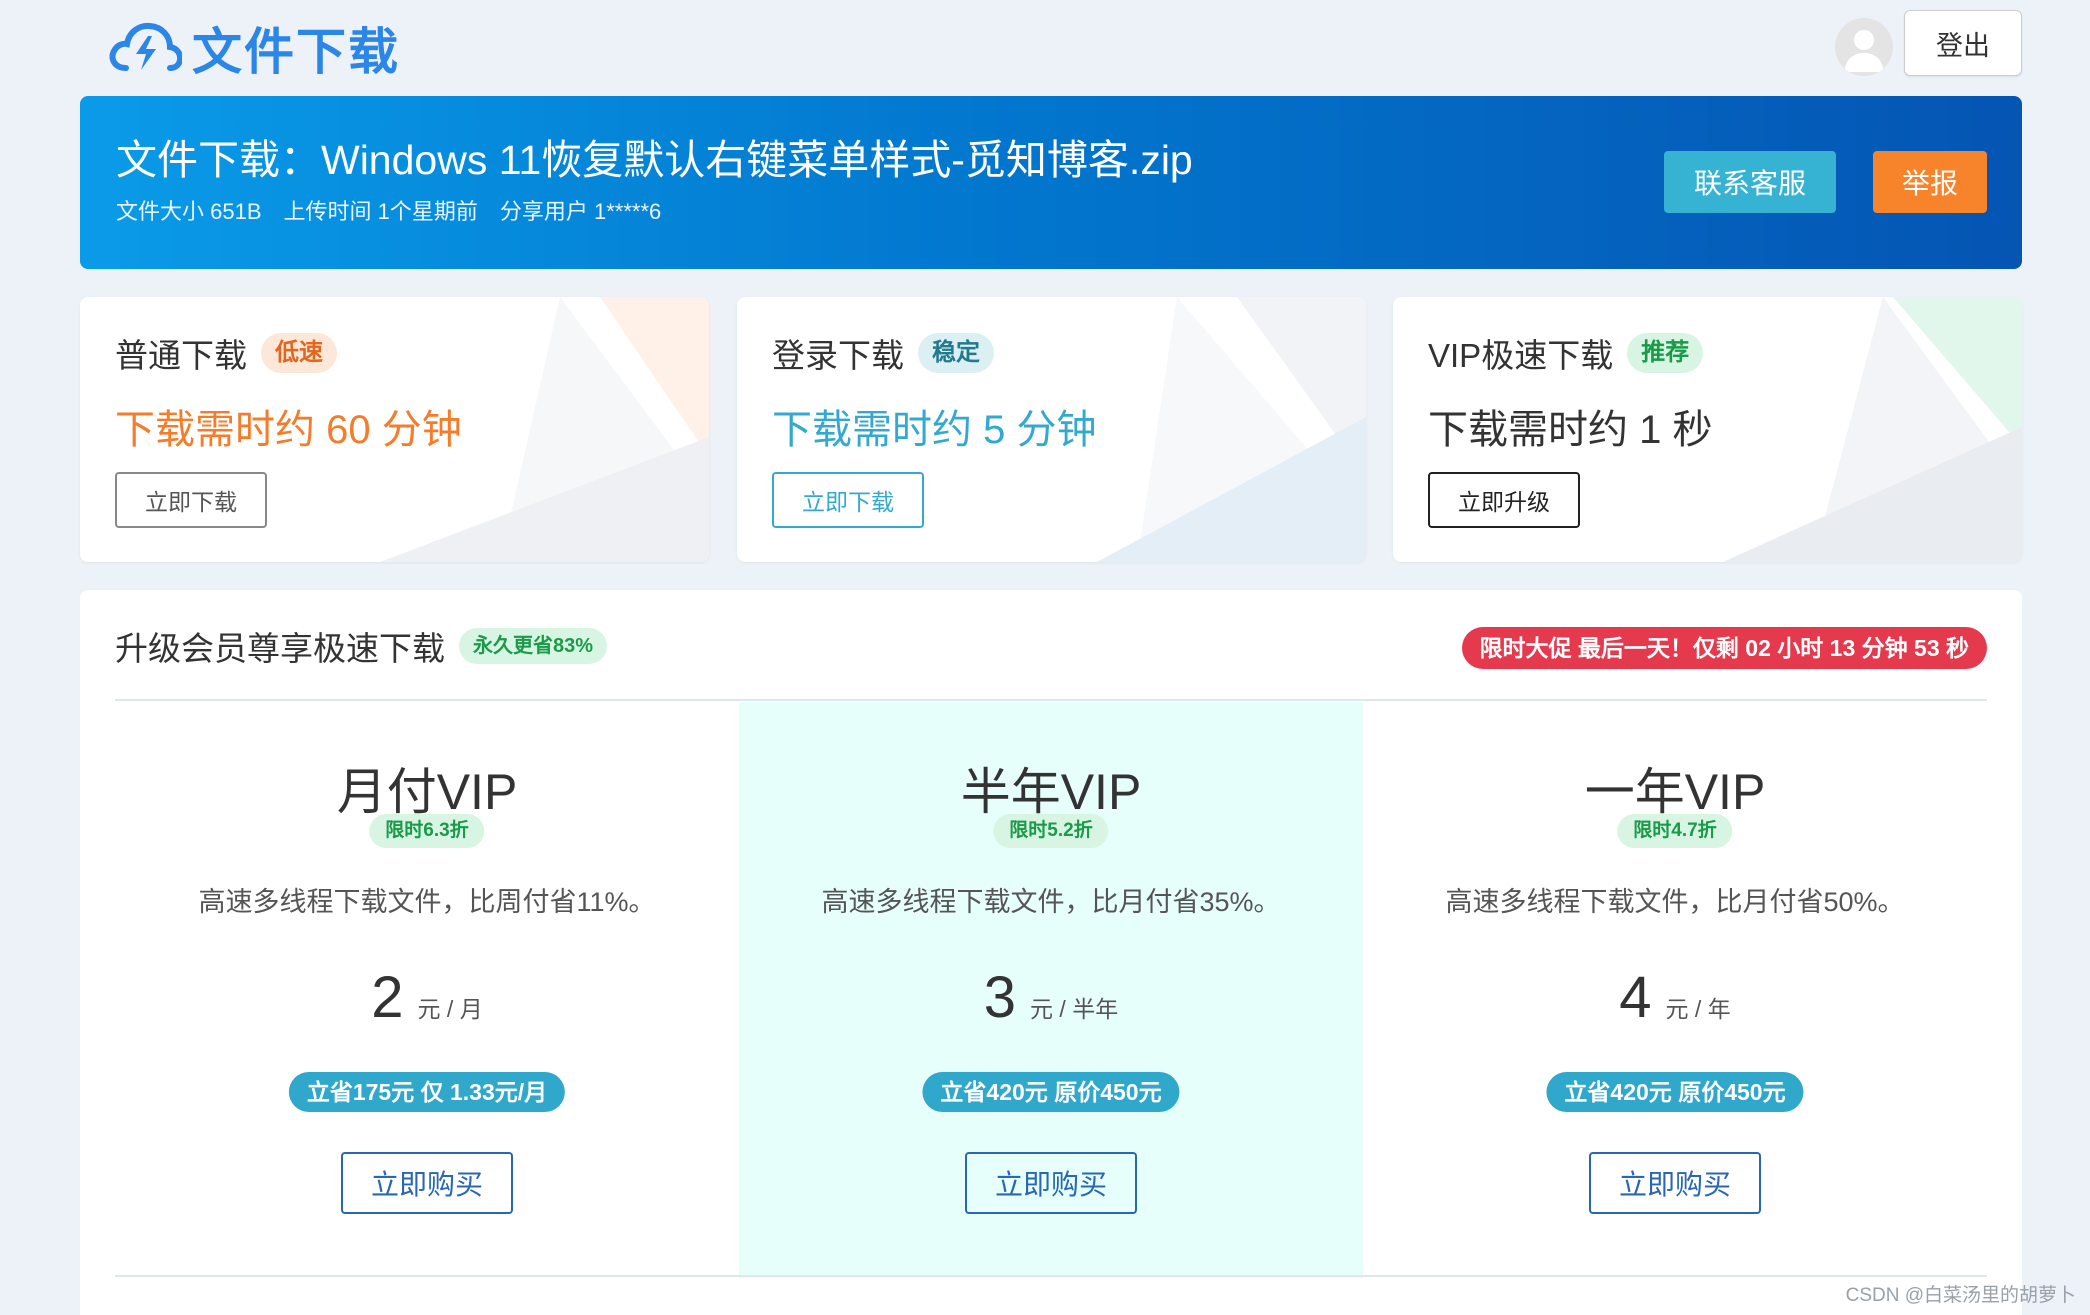  Describe the element at coordinates (1698, 1009) in the screenshot. I see `price-unit: 元 / 年` at that location.